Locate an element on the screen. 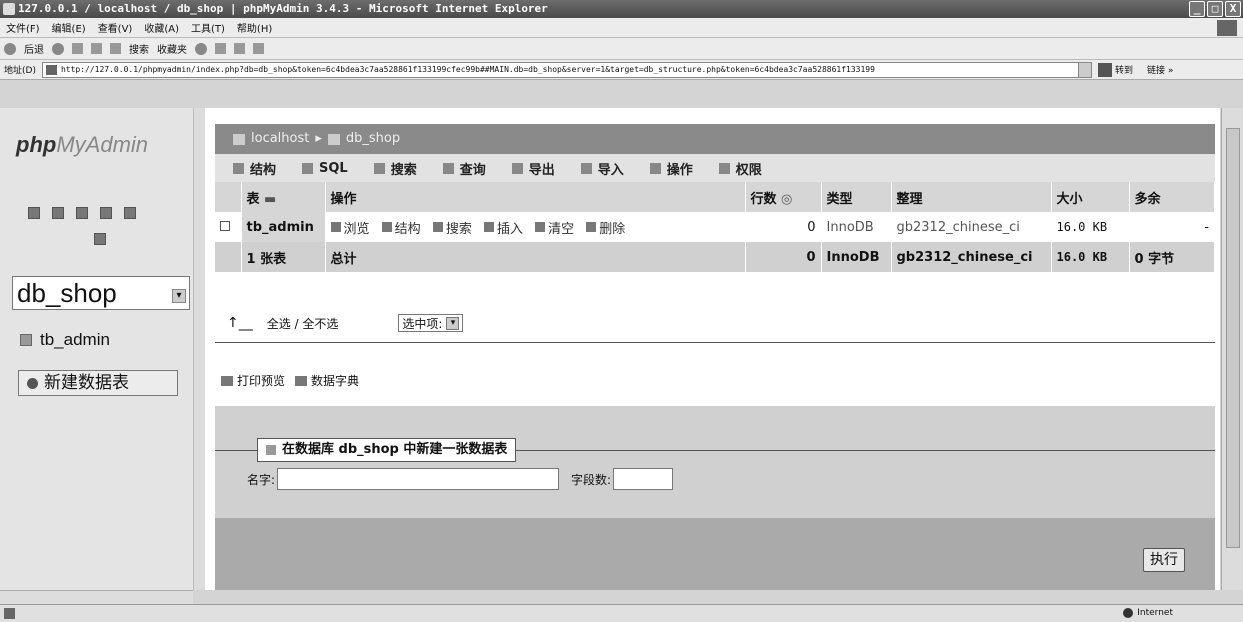  left-scrollbar is located at coordinates (199, 349).